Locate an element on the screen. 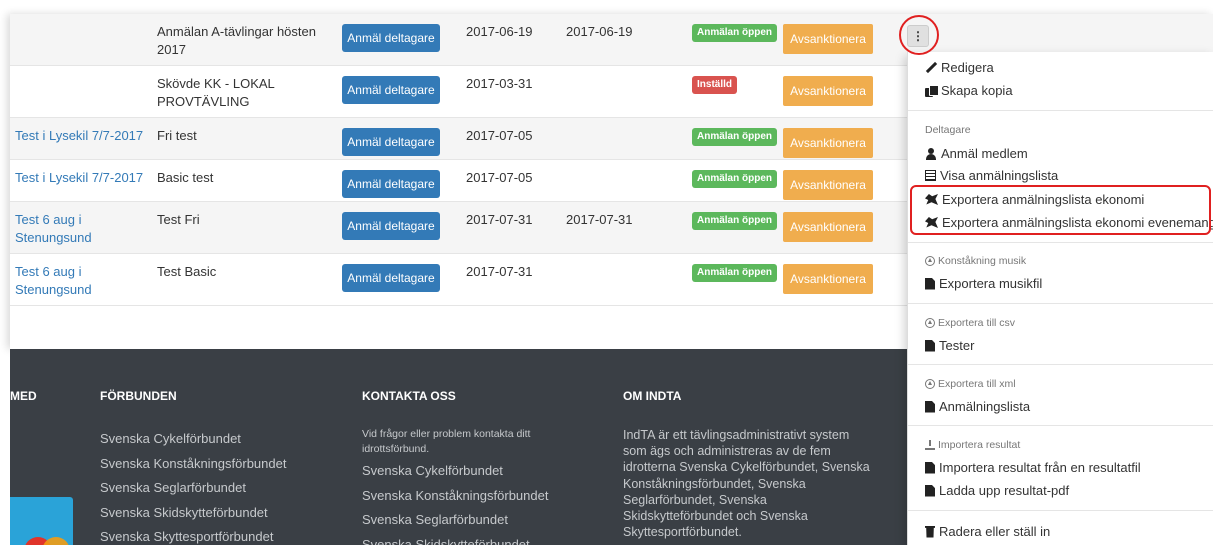 The image size is (1213, 545). menu-item-label: Radera eller ställ in is located at coordinates (995, 531).